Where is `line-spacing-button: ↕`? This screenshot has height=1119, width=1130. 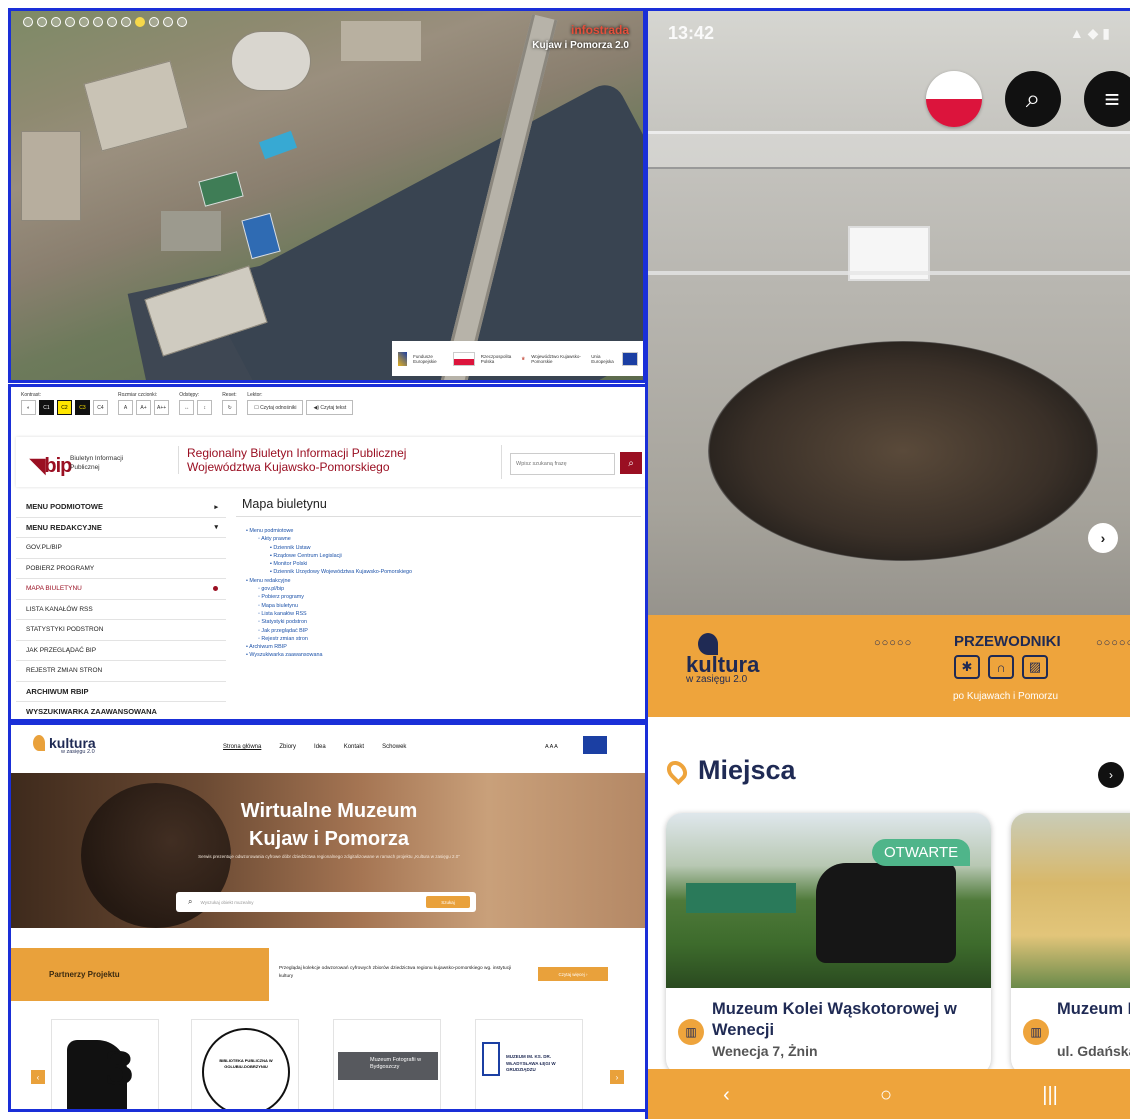
line-spacing-button: ↕ is located at coordinates (205, 407).